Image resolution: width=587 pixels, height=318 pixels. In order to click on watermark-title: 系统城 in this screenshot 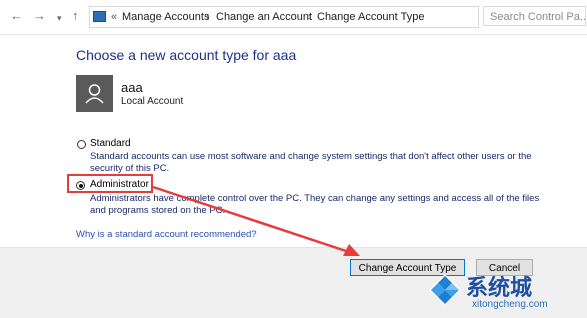, I will do `click(499, 288)`.